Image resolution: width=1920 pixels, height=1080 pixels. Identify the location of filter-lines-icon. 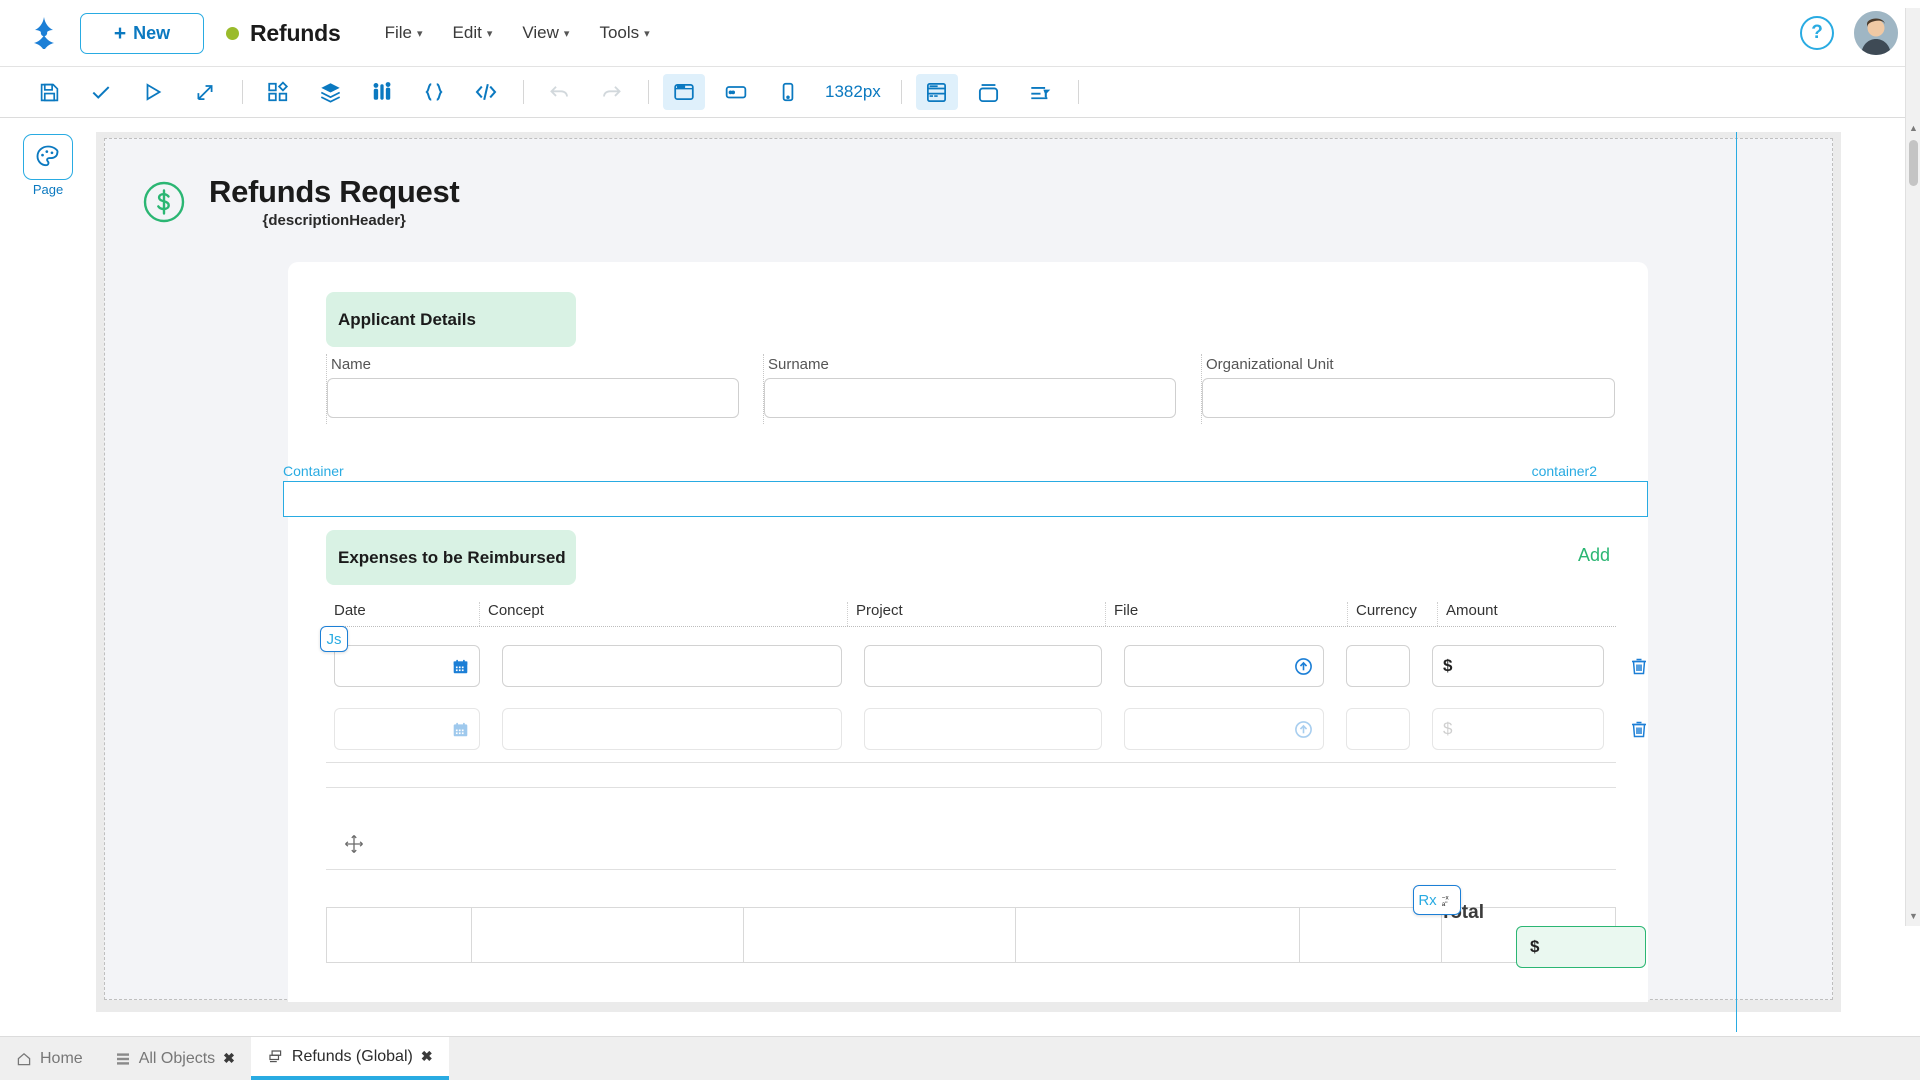
(1041, 92).